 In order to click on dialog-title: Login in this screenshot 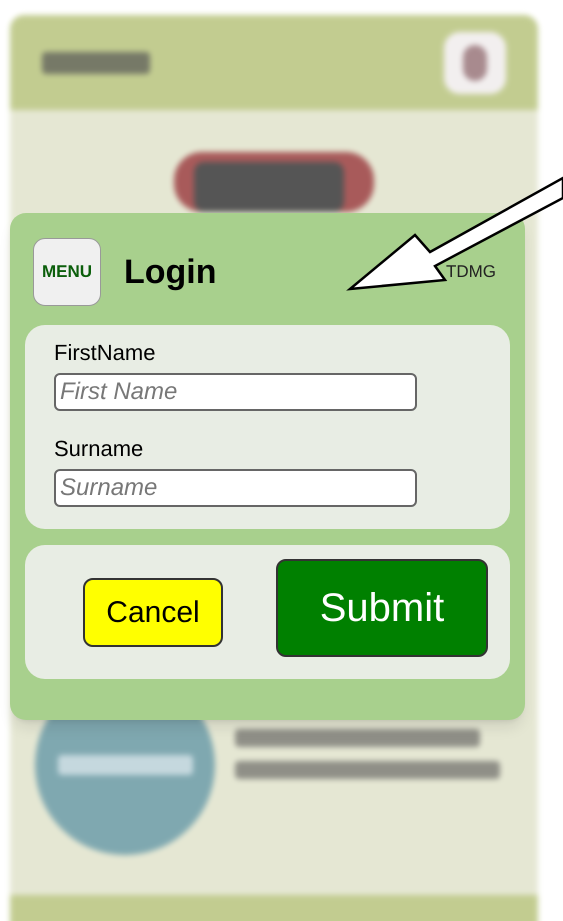, I will do `click(170, 272)`.